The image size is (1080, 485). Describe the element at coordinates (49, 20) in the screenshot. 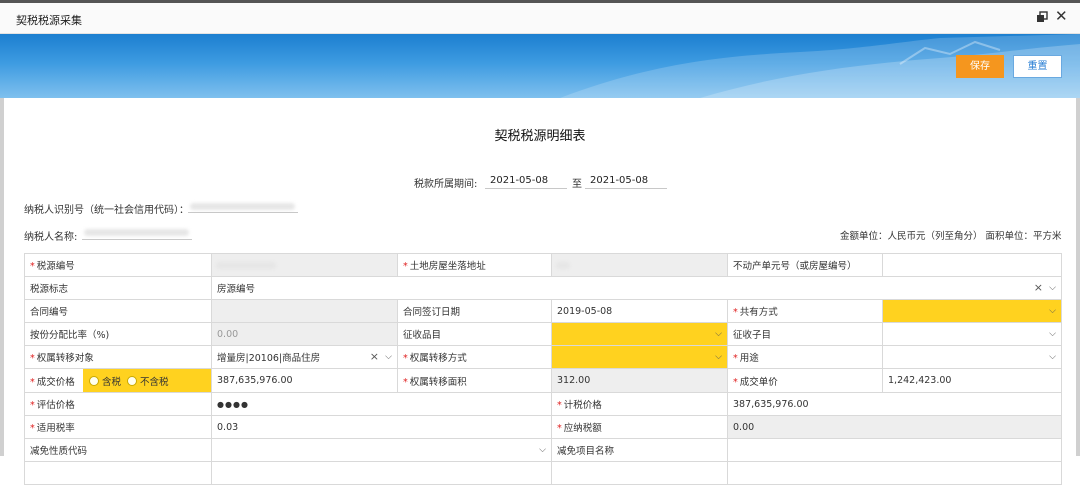

I see `window-title: 契税税源采集` at that location.